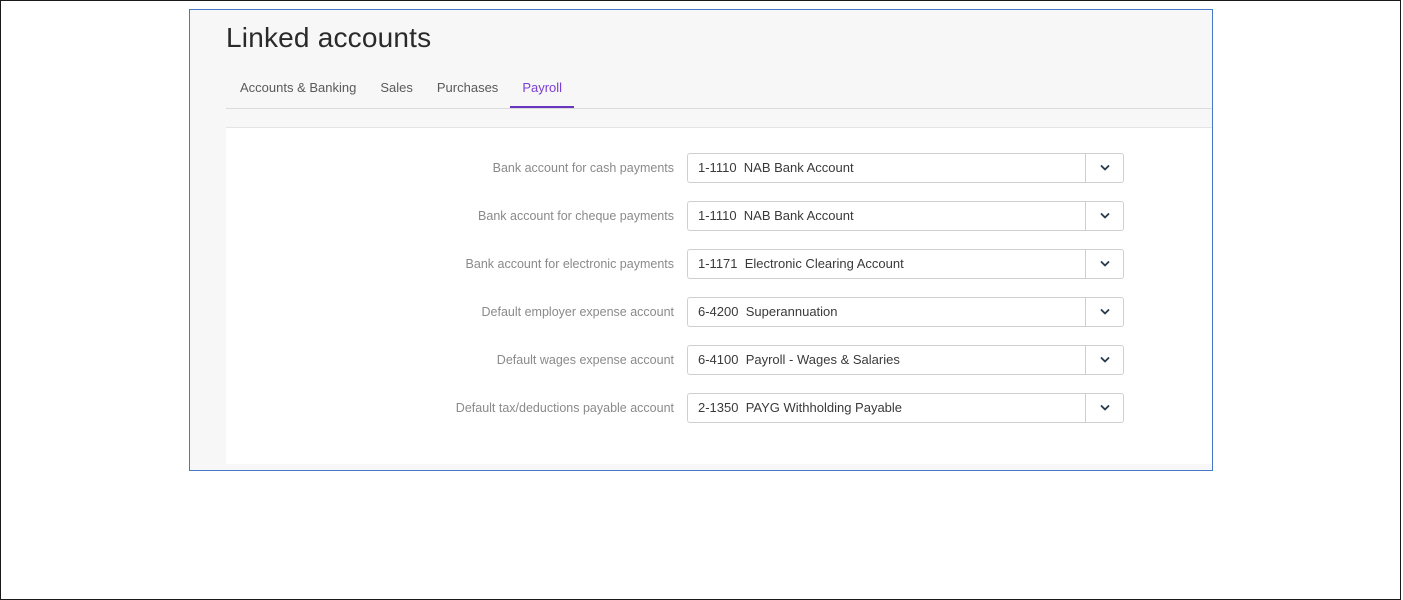 Image resolution: width=1403 pixels, height=600 pixels. I want to click on electronic-payments-label: Bank account for electronic payments, so click(569, 264).